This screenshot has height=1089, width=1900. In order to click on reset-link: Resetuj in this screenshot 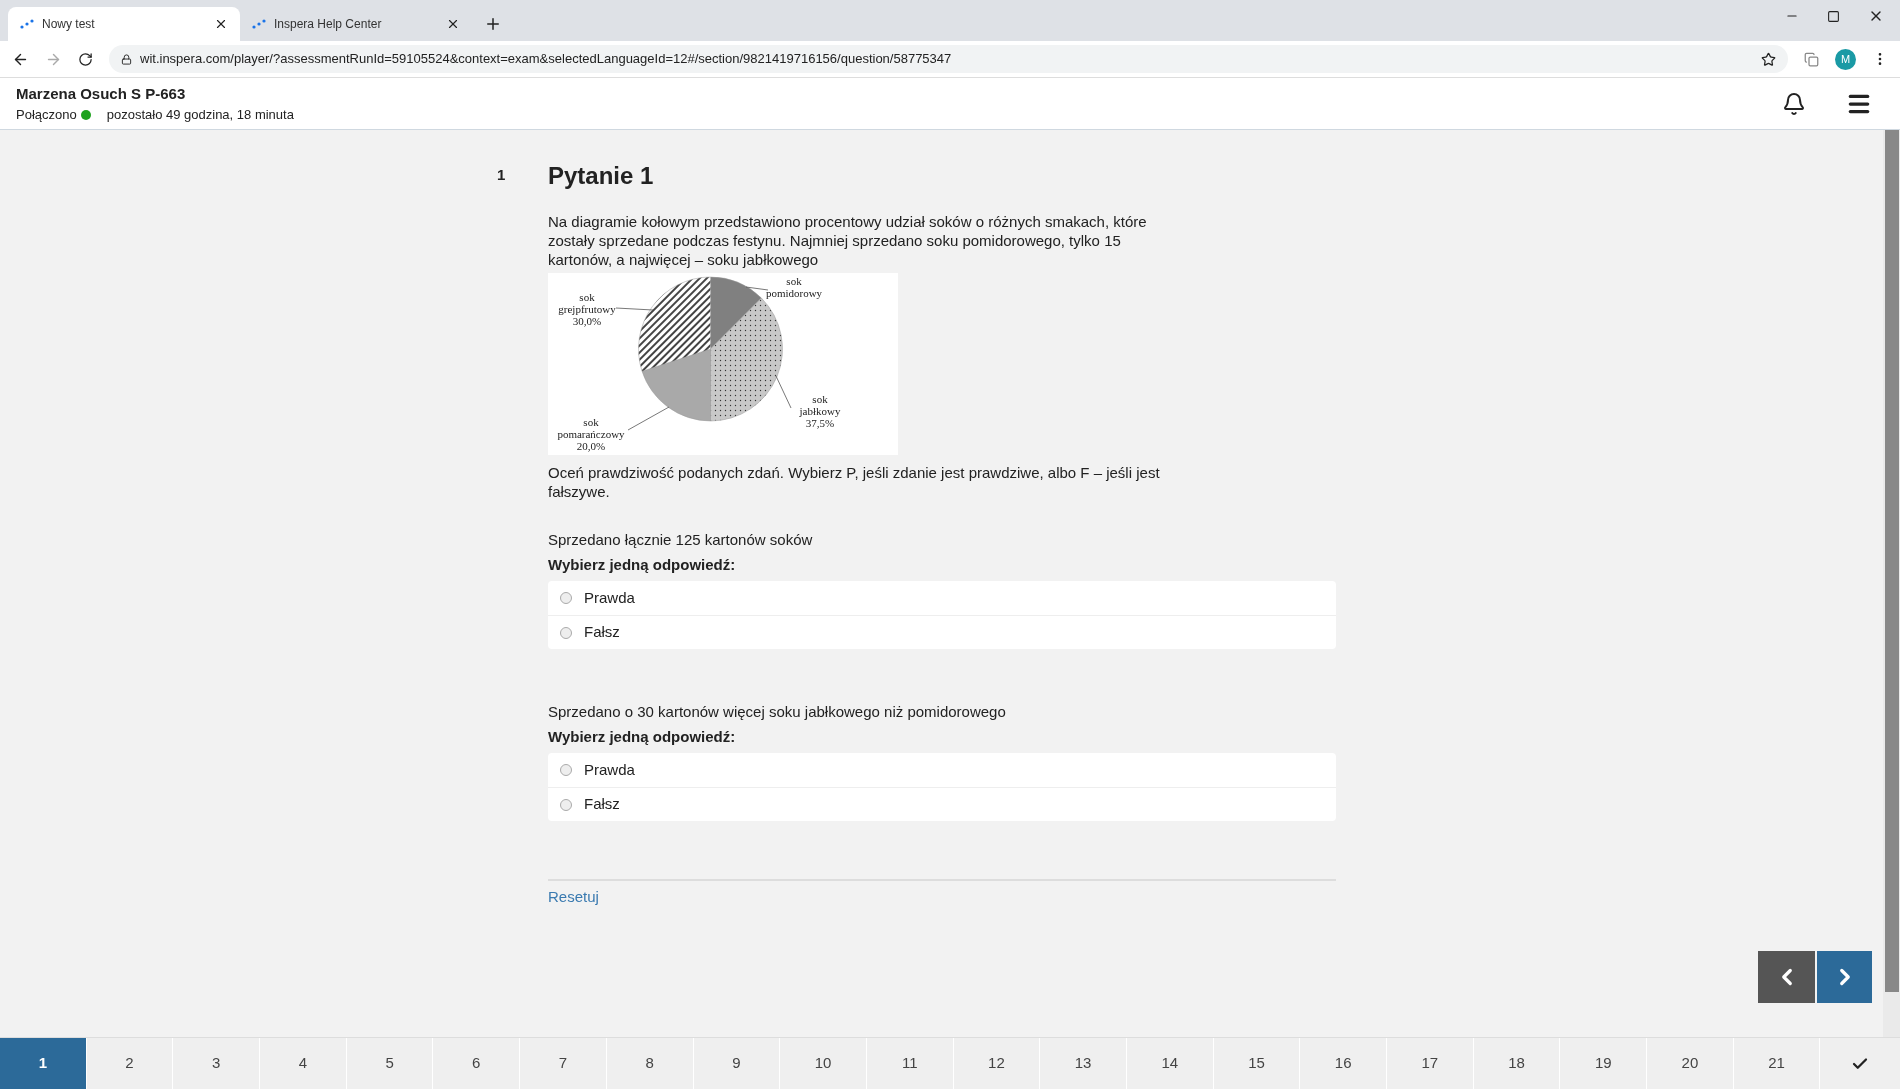, I will do `click(573, 896)`.